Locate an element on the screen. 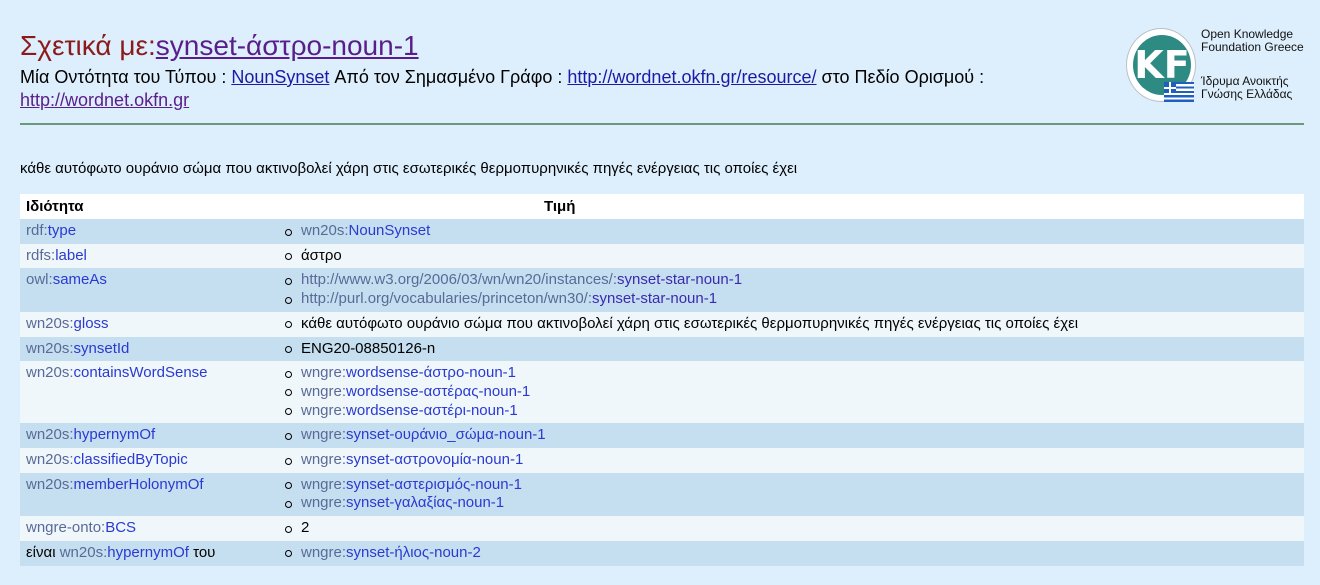  value-localname: synset-αστερισμός-noun-1 is located at coordinates (434, 484).